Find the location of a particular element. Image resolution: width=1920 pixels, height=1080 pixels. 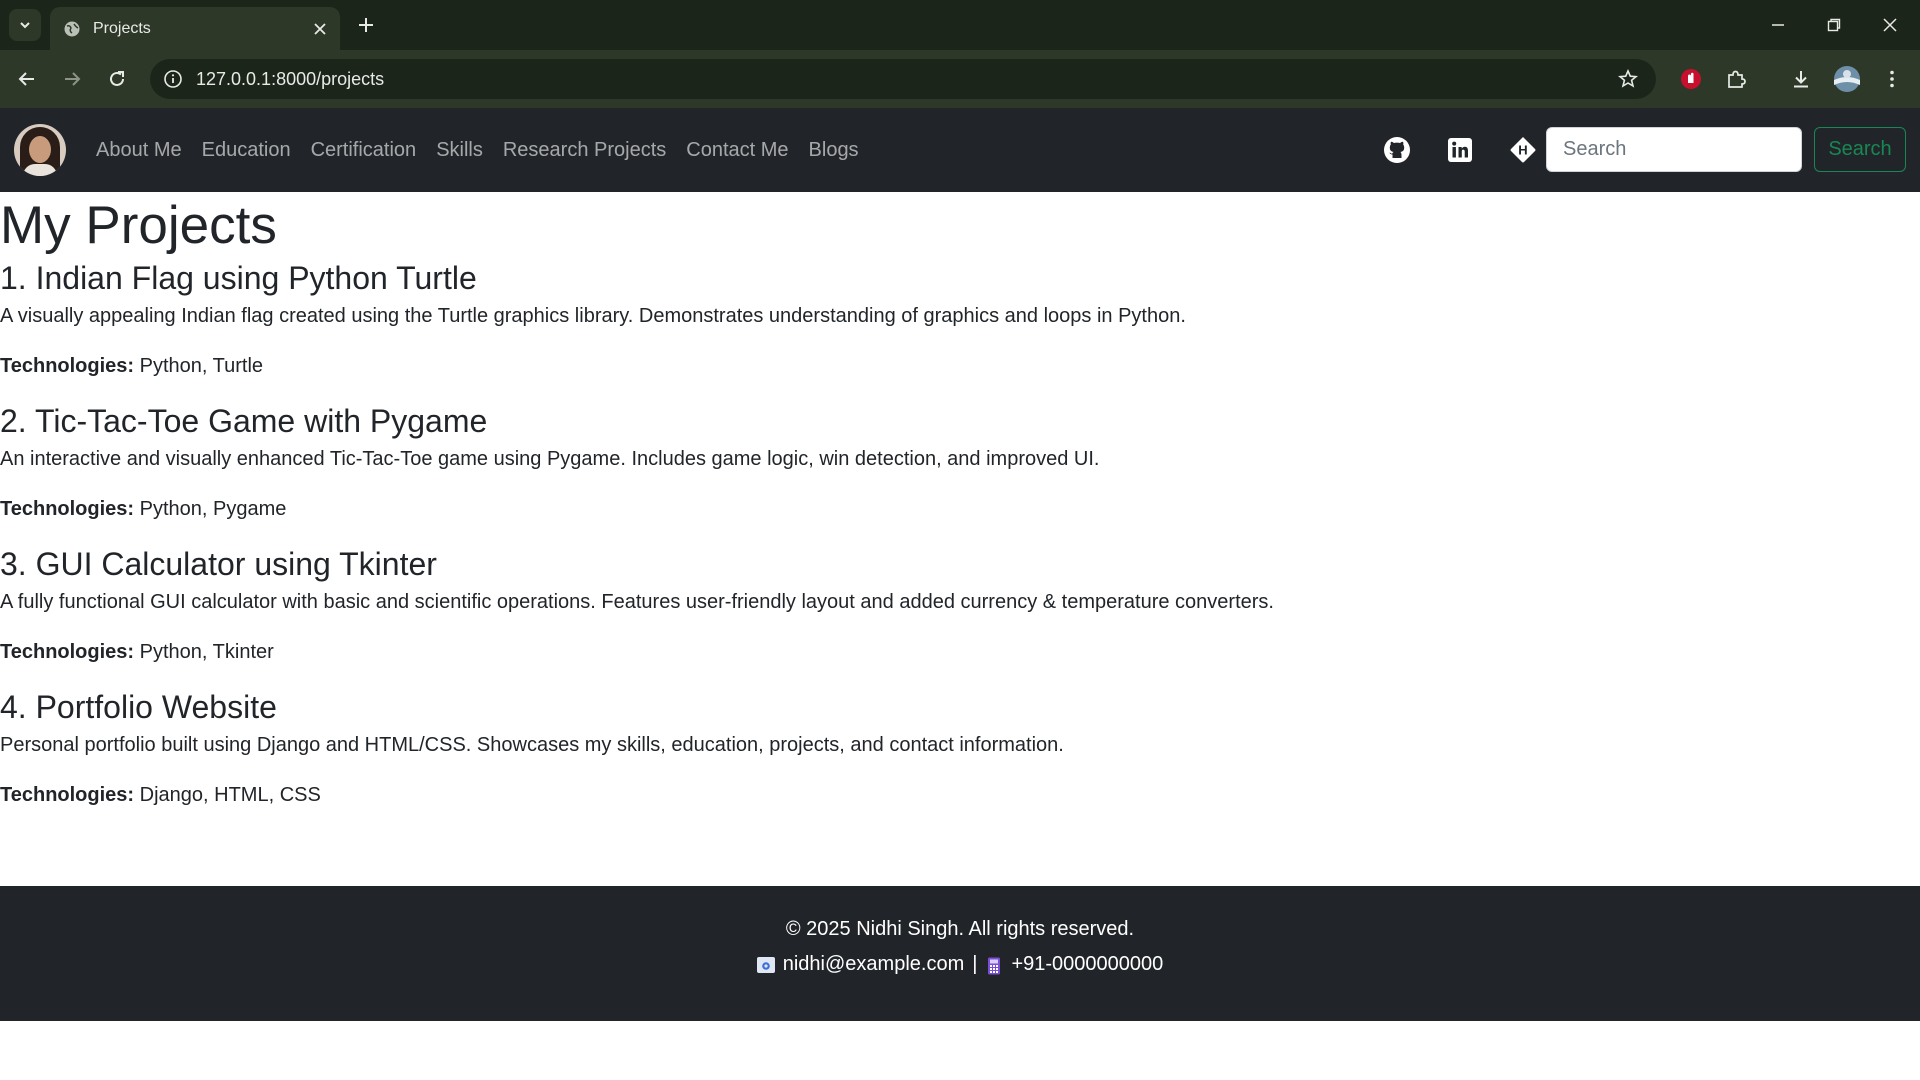

minimize-window-button is located at coordinates (1778, 25).